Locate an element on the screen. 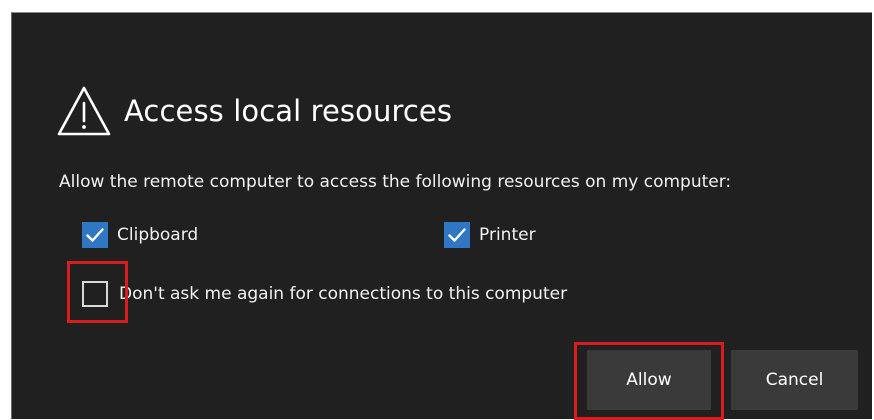 The width and height of the screenshot is (874, 420). printer-checkbox-row: Printer is located at coordinates (490, 235).